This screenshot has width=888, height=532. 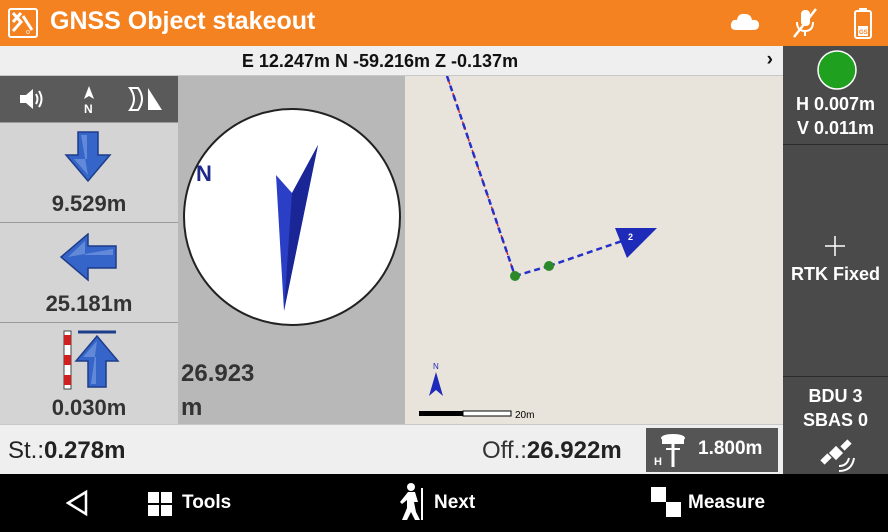 I want to click on down-distance-value: 9.529m, so click(x=89, y=203).